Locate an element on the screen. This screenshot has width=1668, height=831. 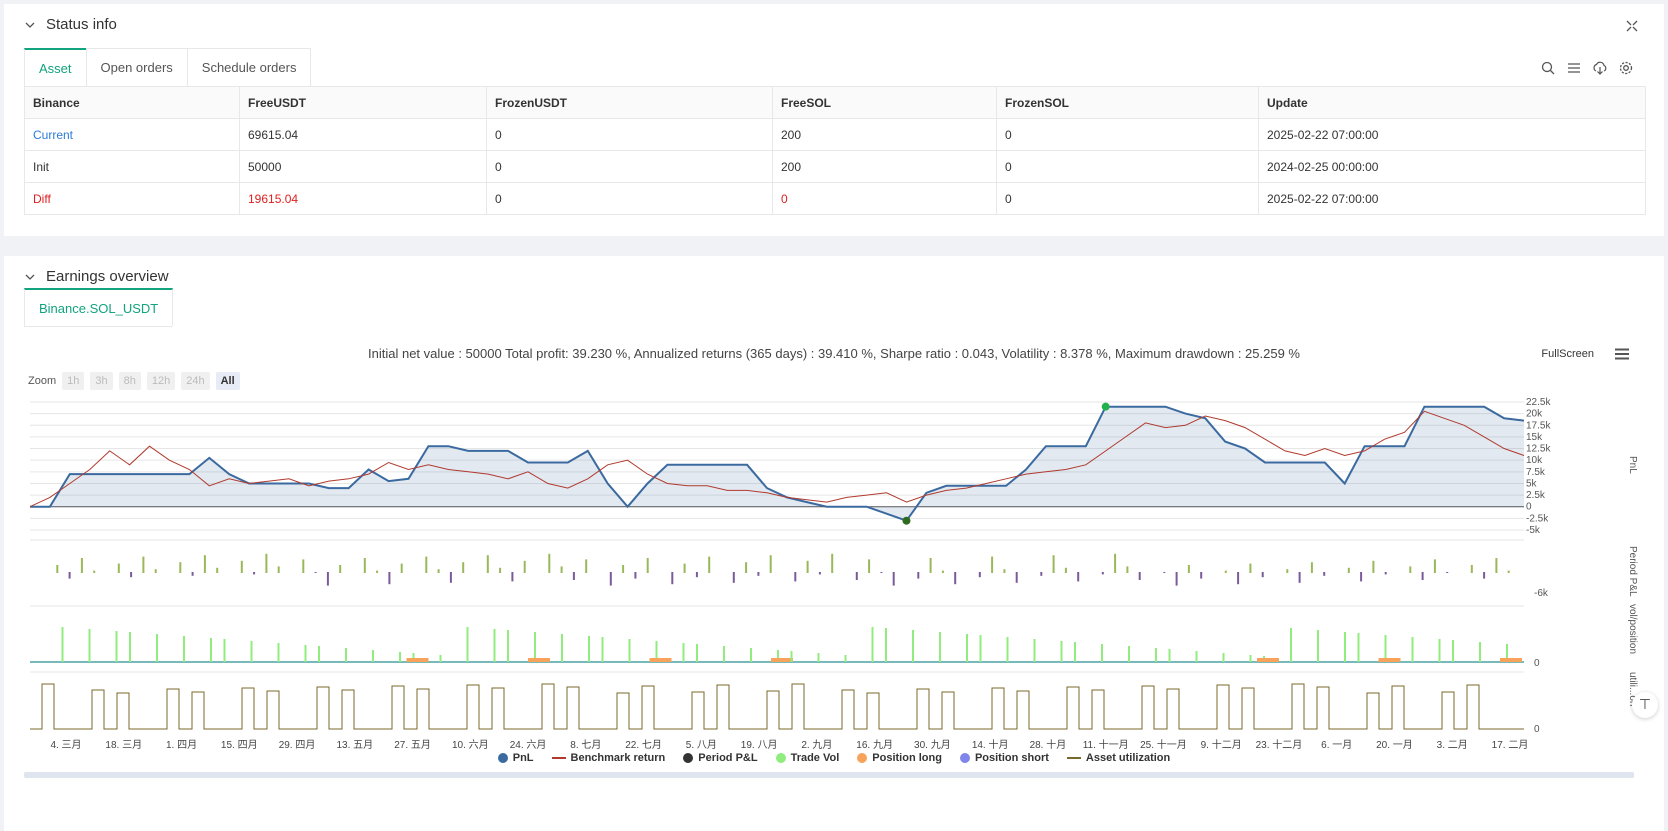
legend-position-long: Position long is located at coordinates (899, 758).